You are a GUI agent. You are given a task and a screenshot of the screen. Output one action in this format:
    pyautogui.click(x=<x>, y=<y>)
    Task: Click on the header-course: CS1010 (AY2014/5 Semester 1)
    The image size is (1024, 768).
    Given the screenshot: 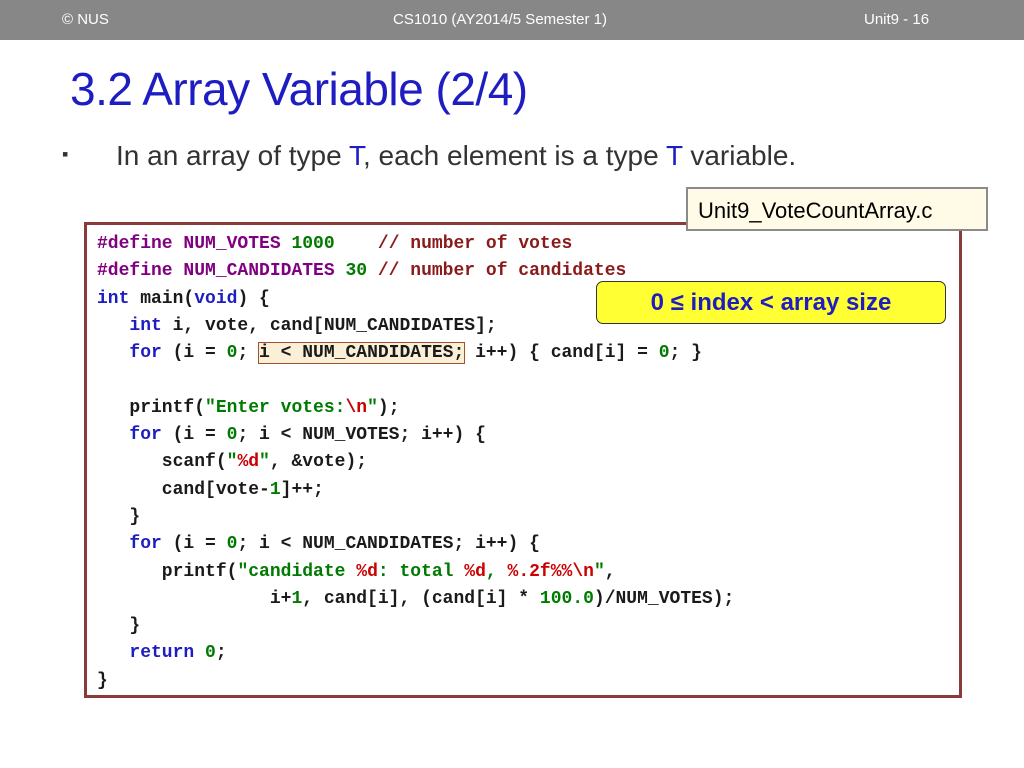 What is the action you would take?
    pyautogui.click(x=500, y=19)
    